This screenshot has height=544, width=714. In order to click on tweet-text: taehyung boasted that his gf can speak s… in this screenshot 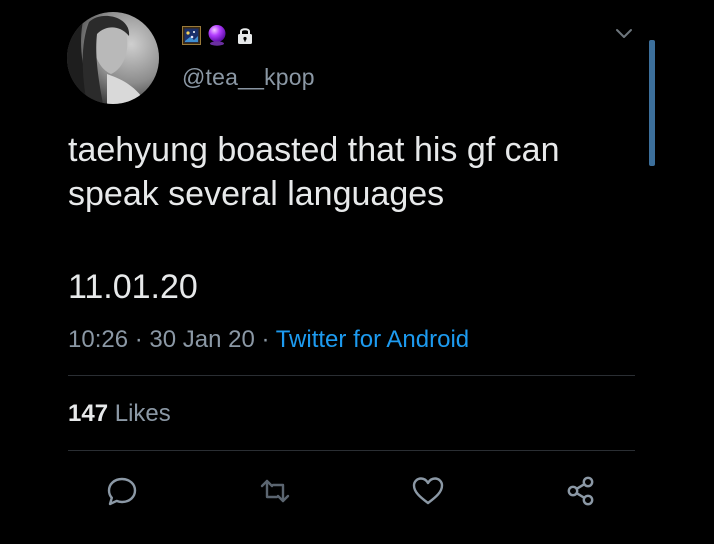, I will do `click(318, 172)`.